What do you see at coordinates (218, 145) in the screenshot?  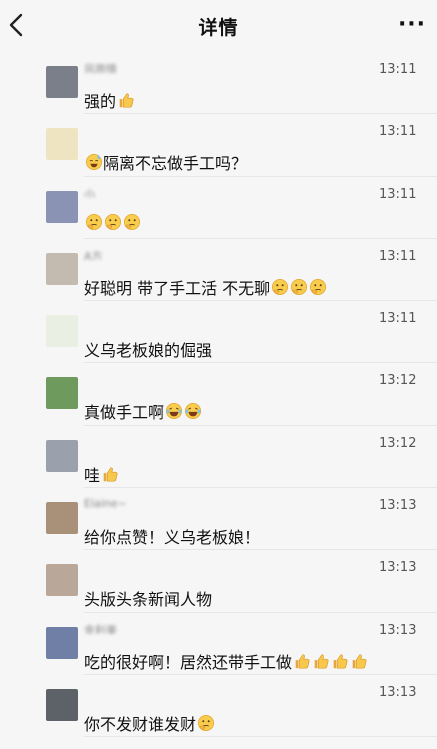 I see `comment-item: 13:11 隔离不忘做手工吗？` at bounding box center [218, 145].